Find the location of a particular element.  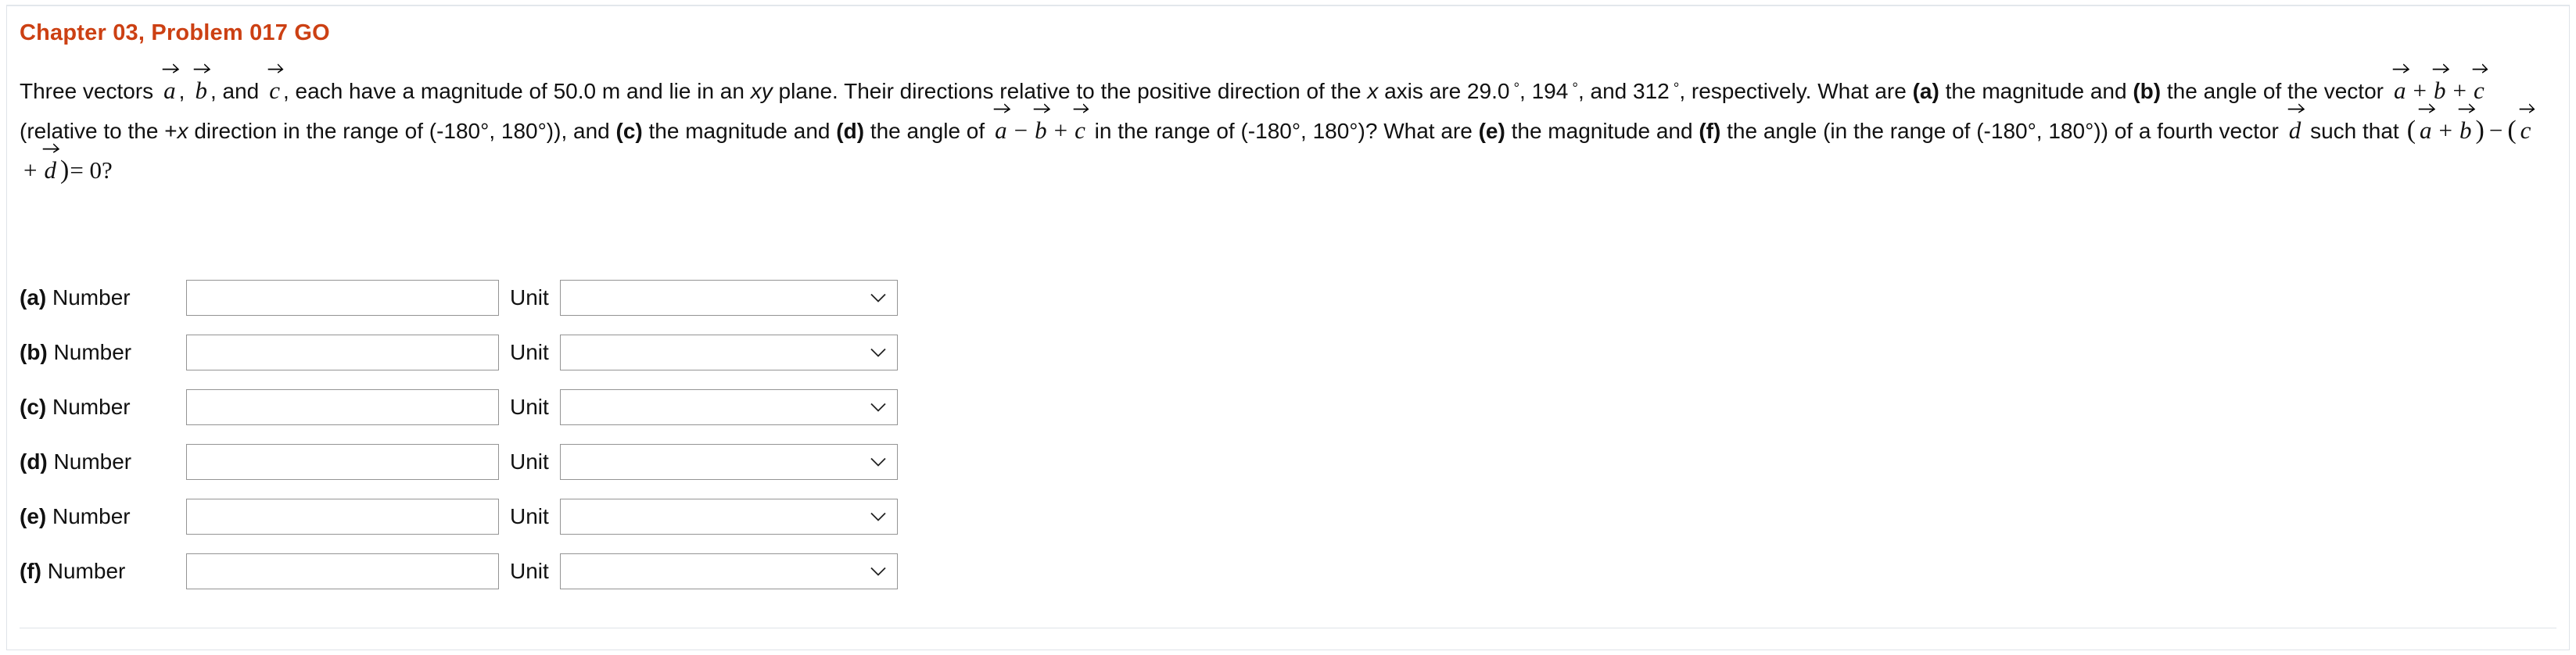

answer-label-b: (b) Number is located at coordinates (103, 352).